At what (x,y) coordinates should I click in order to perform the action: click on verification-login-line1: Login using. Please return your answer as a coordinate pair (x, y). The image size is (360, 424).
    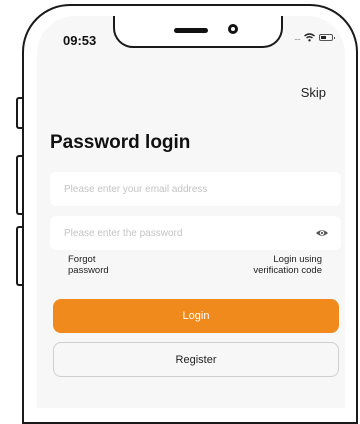
    Looking at the image, I should click on (297, 259).